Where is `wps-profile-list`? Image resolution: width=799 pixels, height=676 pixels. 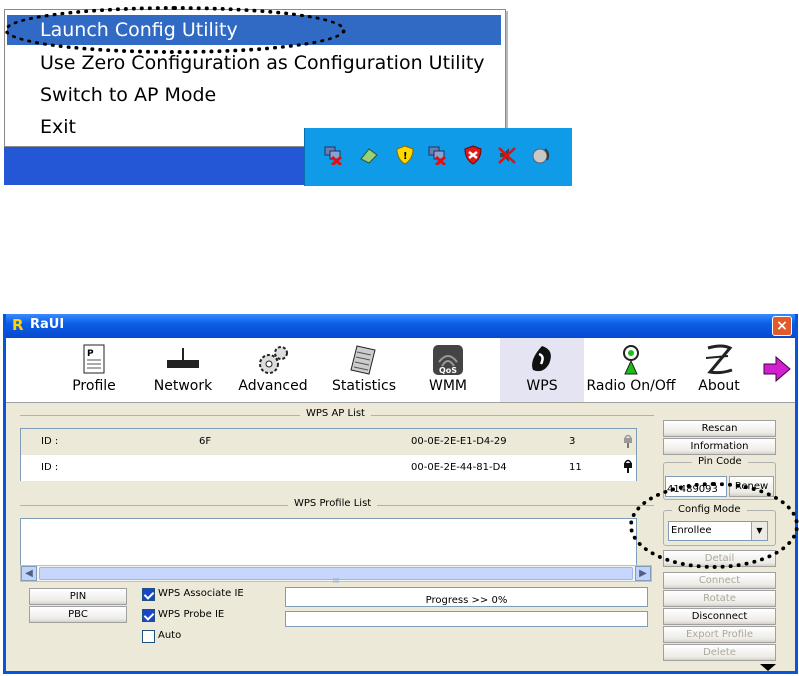
wps-profile-list is located at coordinates (328, 541).